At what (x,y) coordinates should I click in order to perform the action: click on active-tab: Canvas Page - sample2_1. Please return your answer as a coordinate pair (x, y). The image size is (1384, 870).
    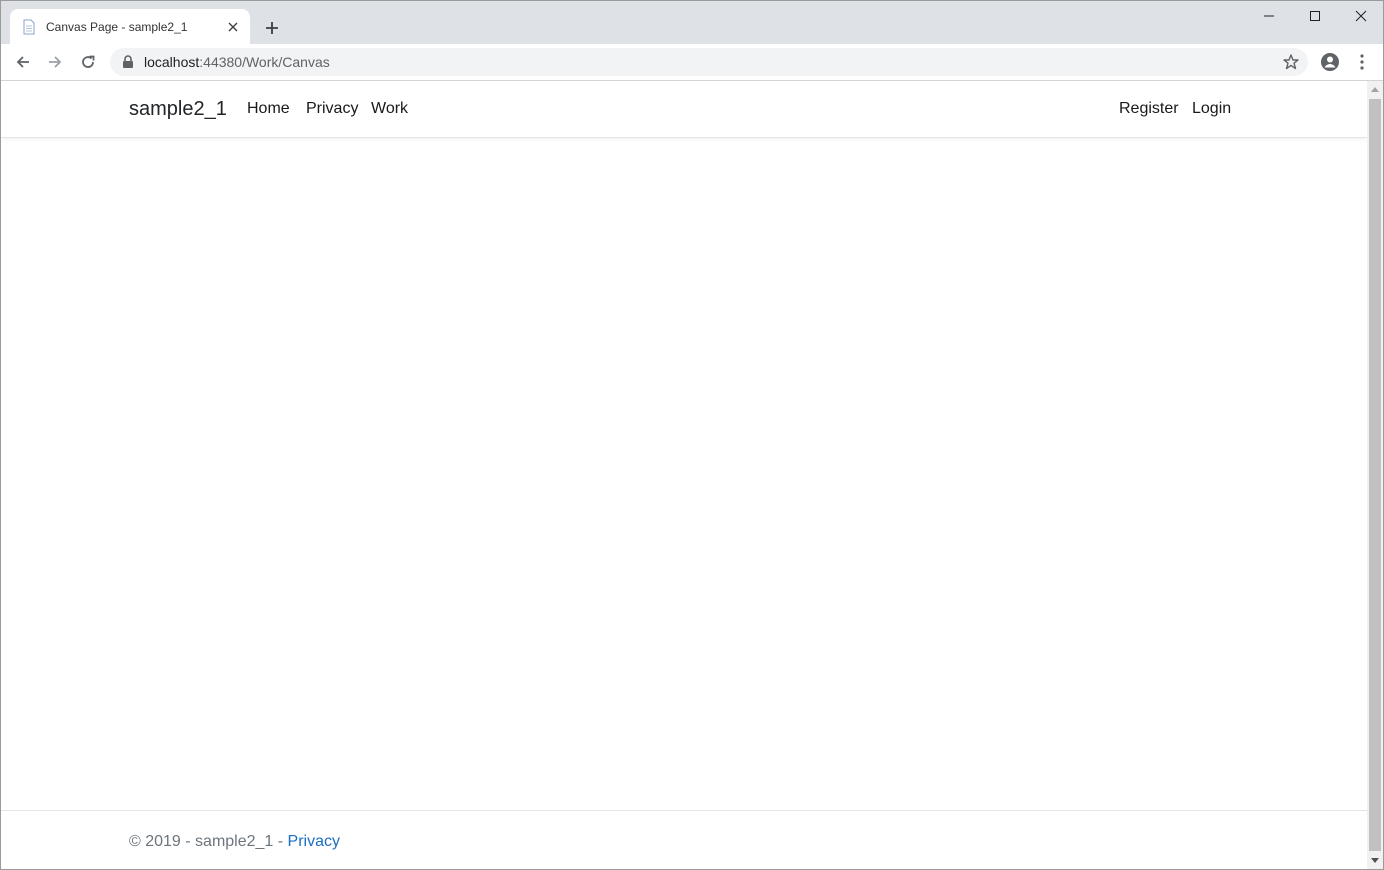
    Looking at the image, I should click on (130, 26).